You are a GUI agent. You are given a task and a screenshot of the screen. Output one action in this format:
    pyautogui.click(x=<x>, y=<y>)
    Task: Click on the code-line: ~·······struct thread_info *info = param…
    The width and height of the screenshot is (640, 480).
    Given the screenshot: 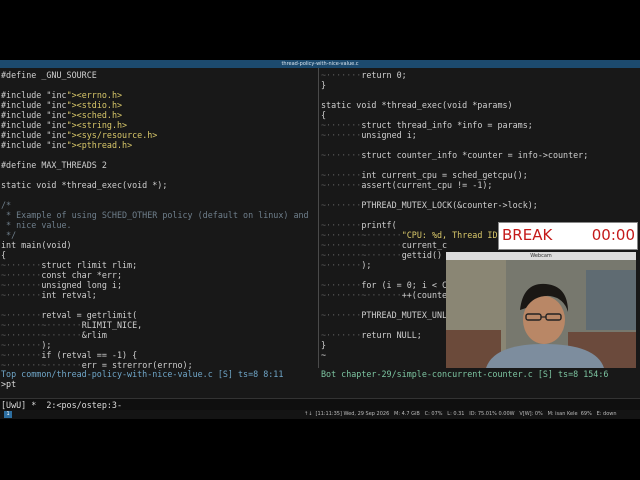 What is the action you would take?
    pyautogui.click(x=454, y=125)
    